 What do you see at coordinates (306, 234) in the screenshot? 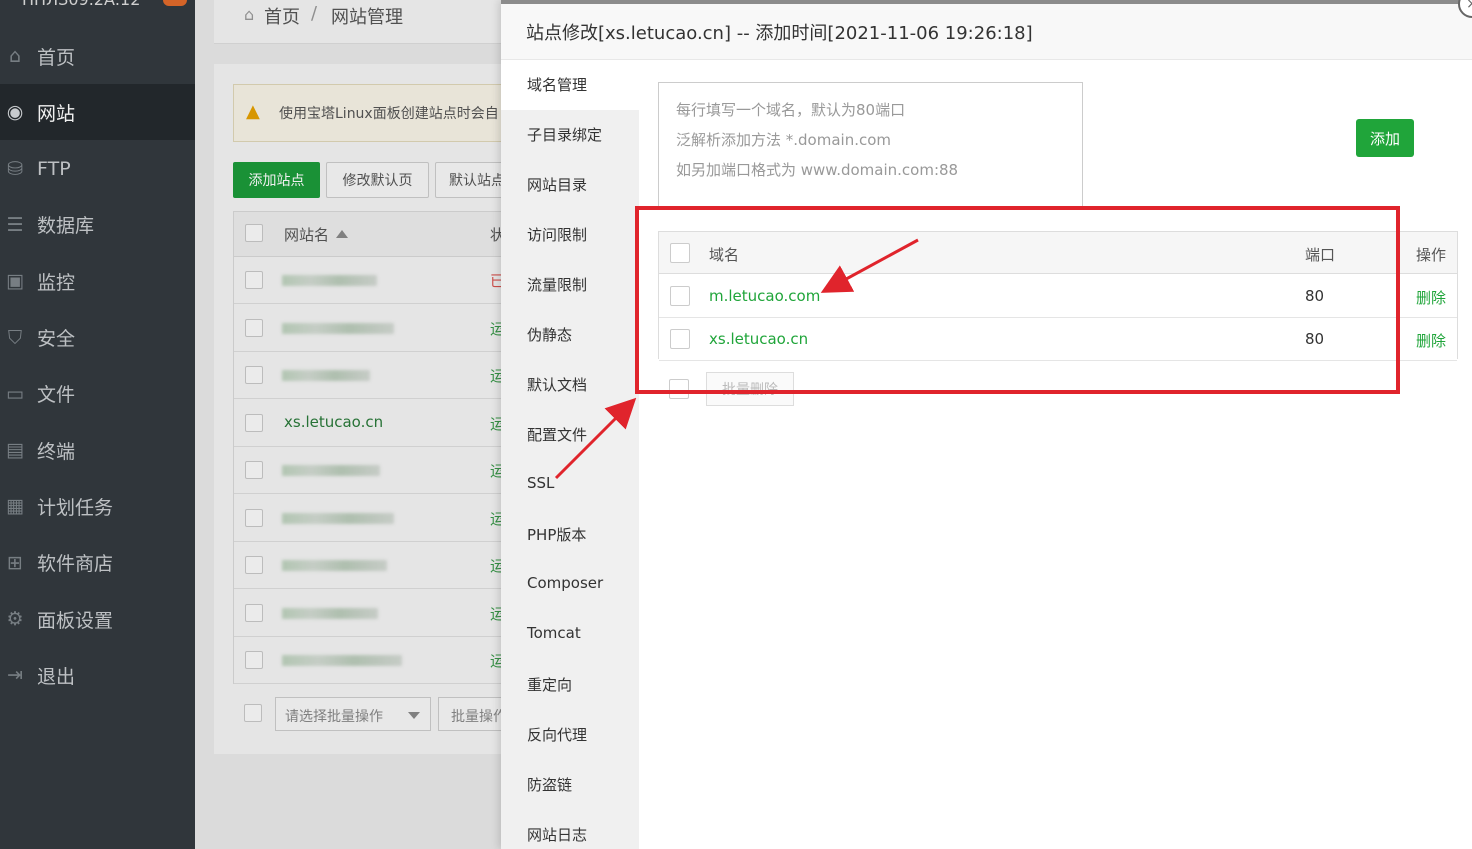
I see `column-header-site-name: 网站名` at bounding box center [306, 234].